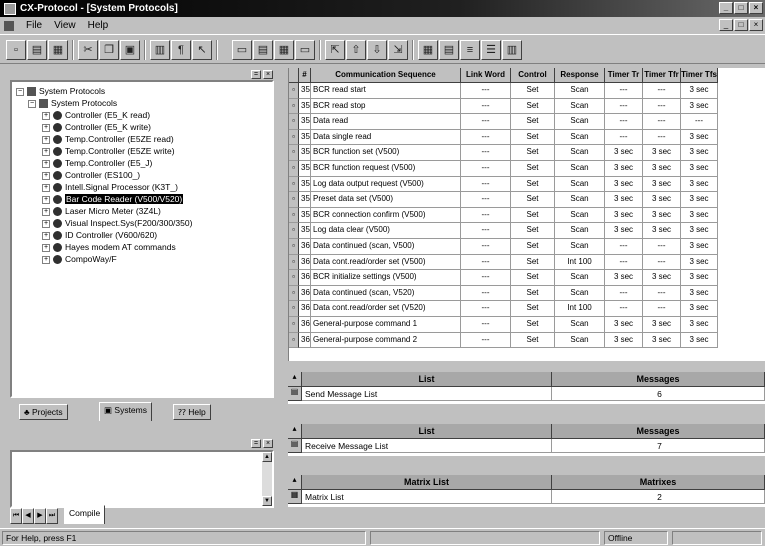  Describe the element at coordinates (109, 247) in the screenshot. I see `tree-item: + Hayes modem AT commands` at that location.